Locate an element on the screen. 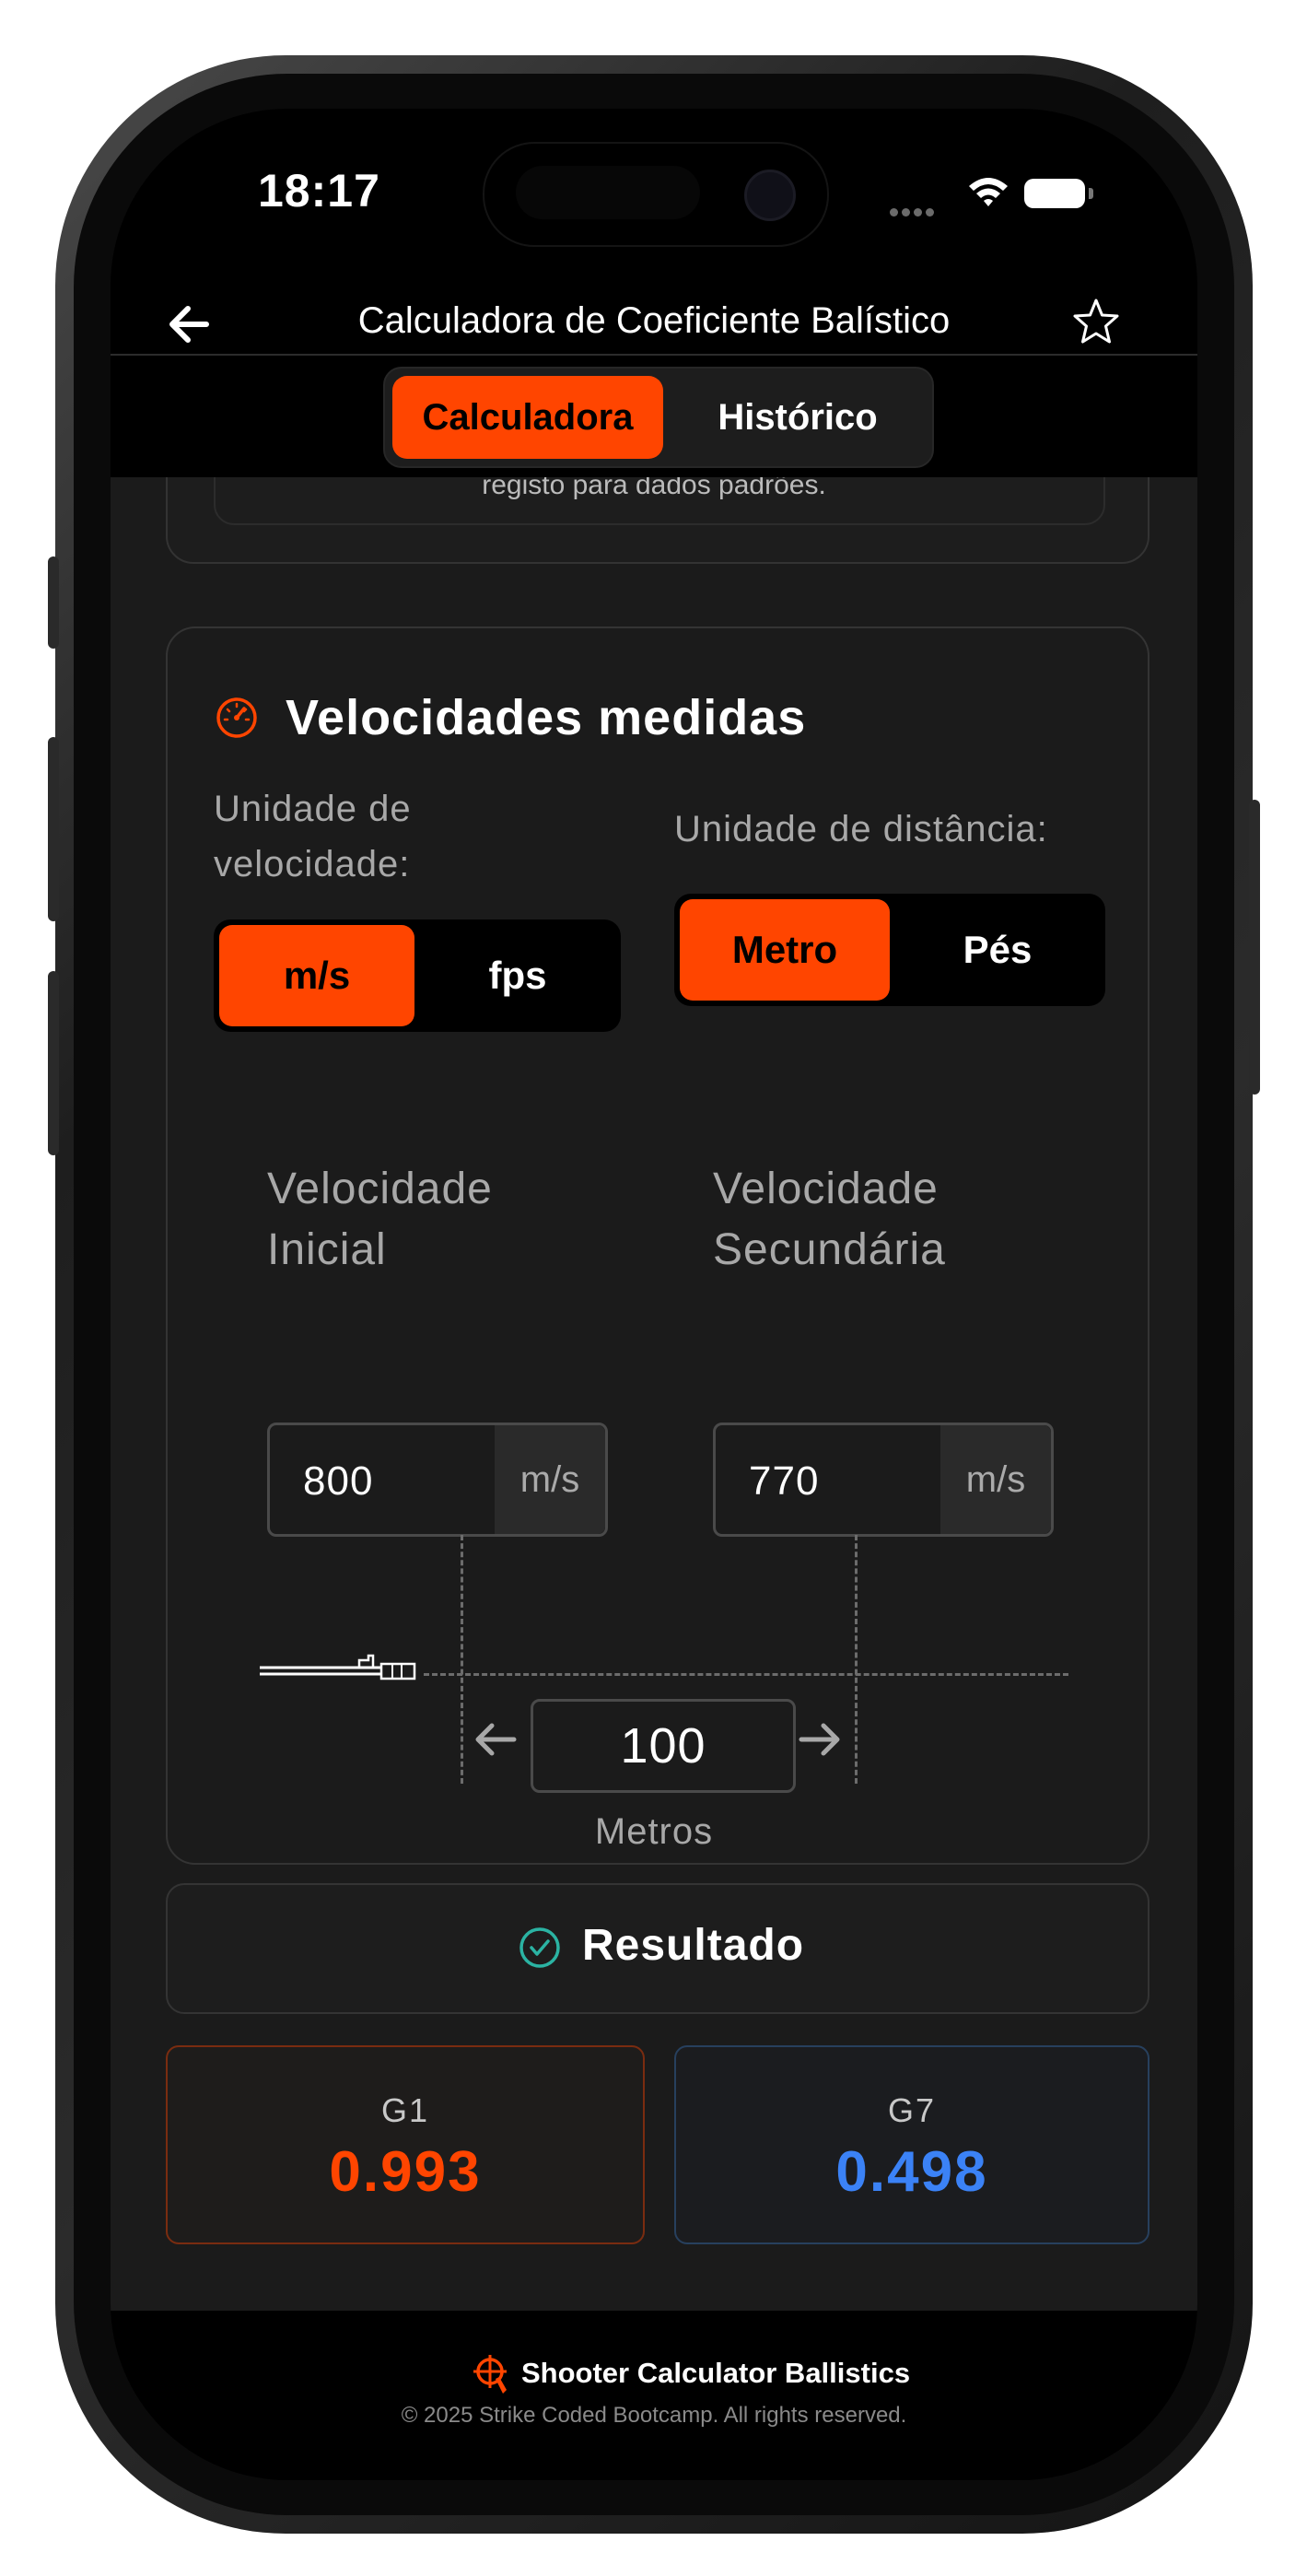 This screenshot has height=2576, width=1307. initial-velocity-unit: m/s is located at coordinates (550, 1479).